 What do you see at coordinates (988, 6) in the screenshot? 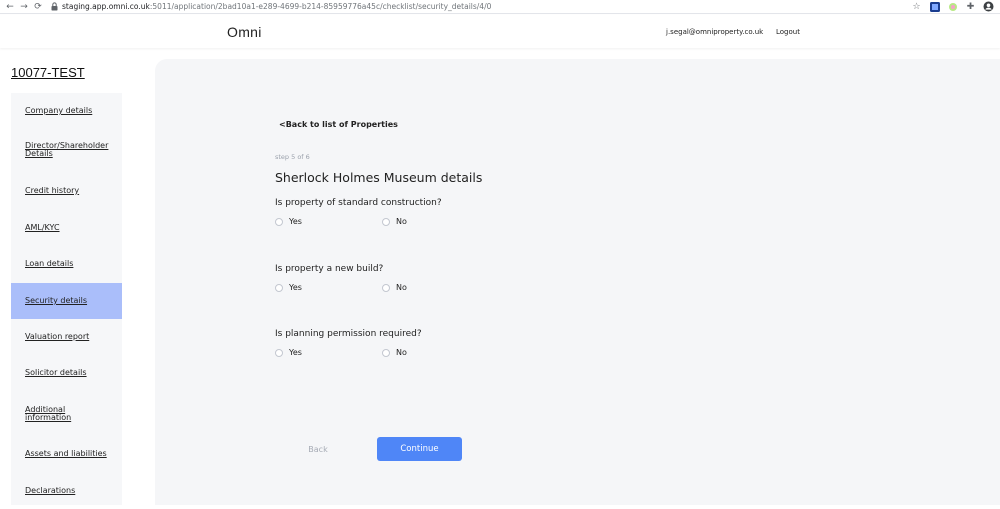
I see `profile-icon` at bounding box center [988, 6].